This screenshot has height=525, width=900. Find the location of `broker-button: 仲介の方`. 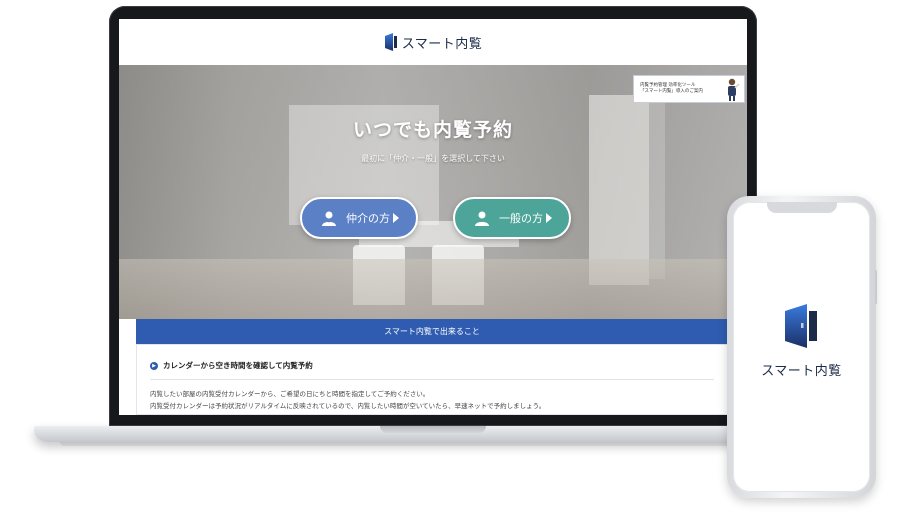

broker-button: 仲介の方 is located at coordinates (359, 218).